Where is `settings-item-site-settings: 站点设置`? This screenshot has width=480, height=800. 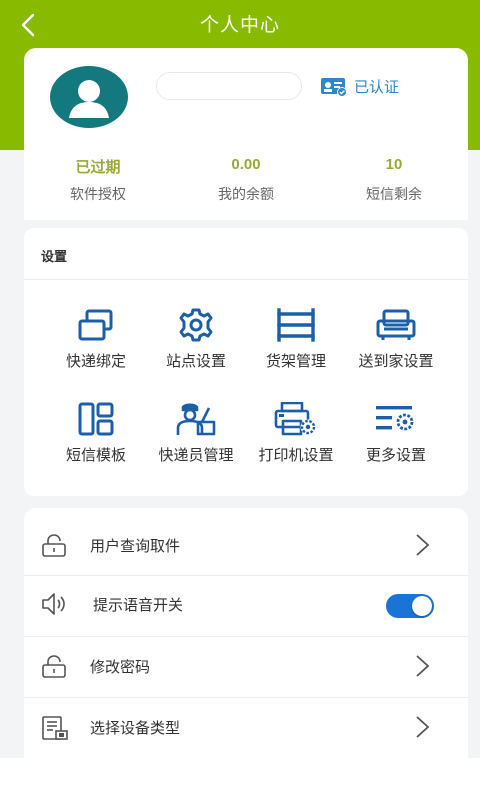
settings-item-site-settings: 站点设置 is located at coordinates (196, 339).